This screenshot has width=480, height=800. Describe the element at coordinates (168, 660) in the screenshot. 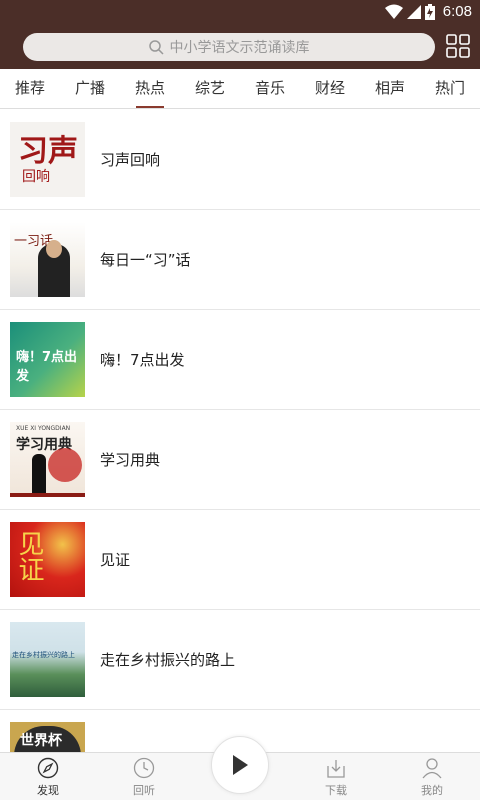

I see `program-title: 走在乡村振兴的路上` at that location.